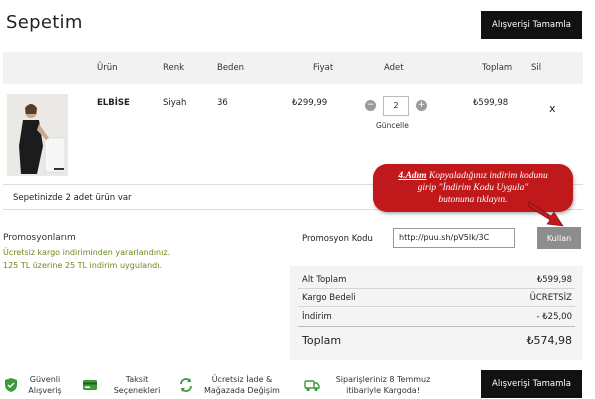 This screenshot has height=399, width=595. What do you see at coordinates (45, 390) in the screenshot?
I see `feature-secure-line2: Alışveriş` at bounding box center [45, 390].